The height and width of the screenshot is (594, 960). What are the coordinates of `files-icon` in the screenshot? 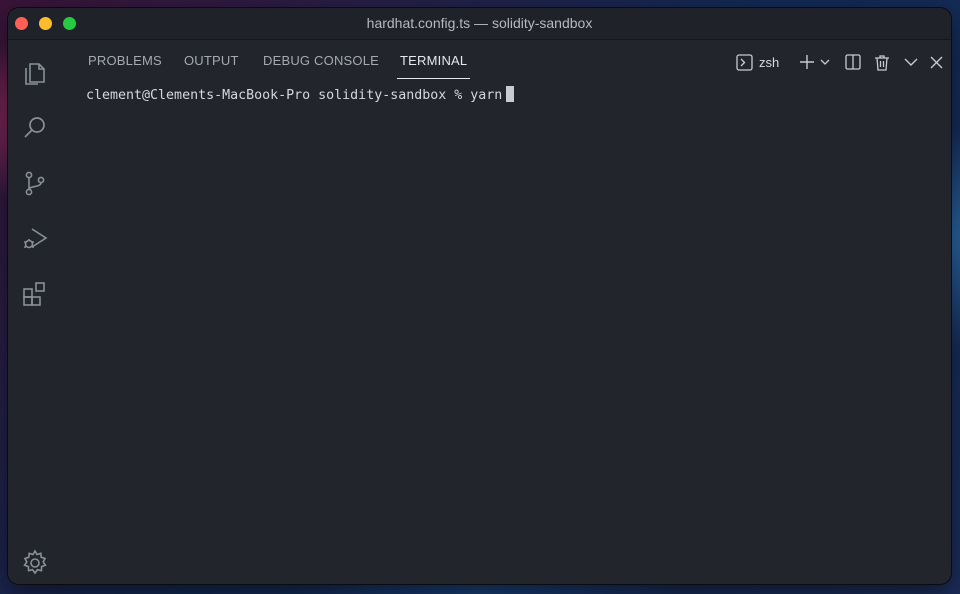 It's located at (35, 73).